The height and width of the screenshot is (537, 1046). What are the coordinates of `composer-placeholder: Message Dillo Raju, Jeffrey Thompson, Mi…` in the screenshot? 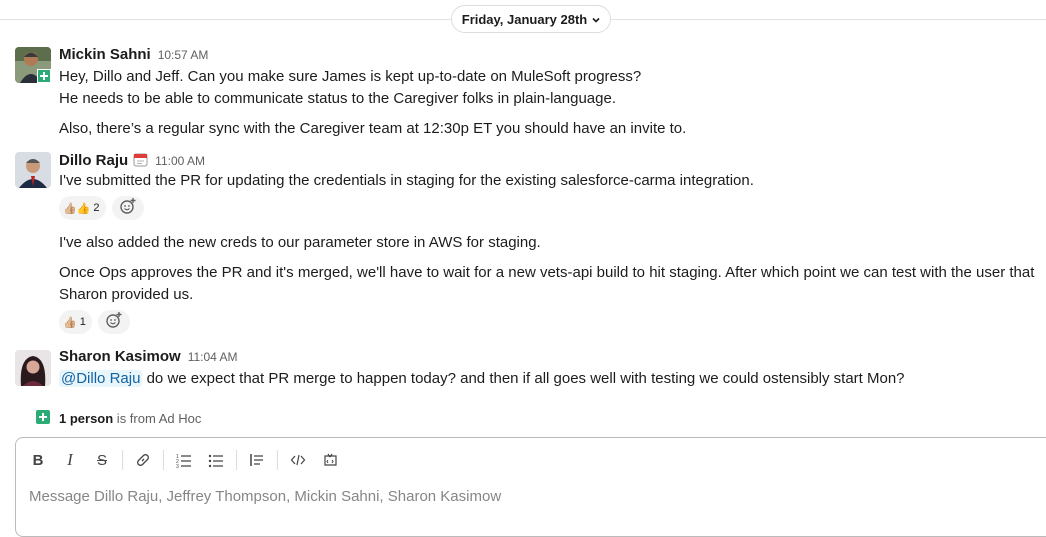 It's located at (265, 496).